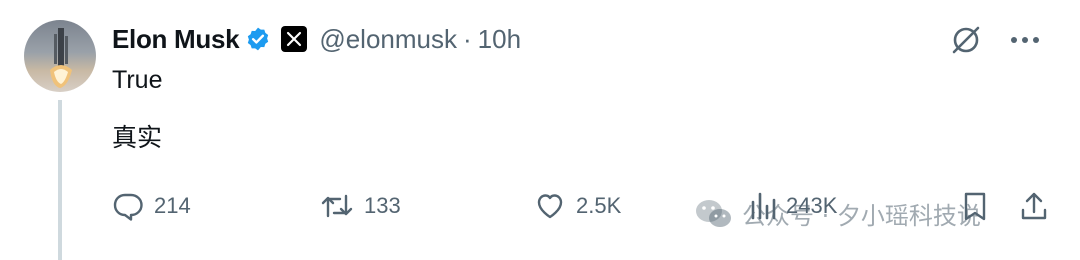 The image size is (1080, 260). Describe the element at coordinates (714, 214) in the screenshot. I see `wechat-icon` at that location.